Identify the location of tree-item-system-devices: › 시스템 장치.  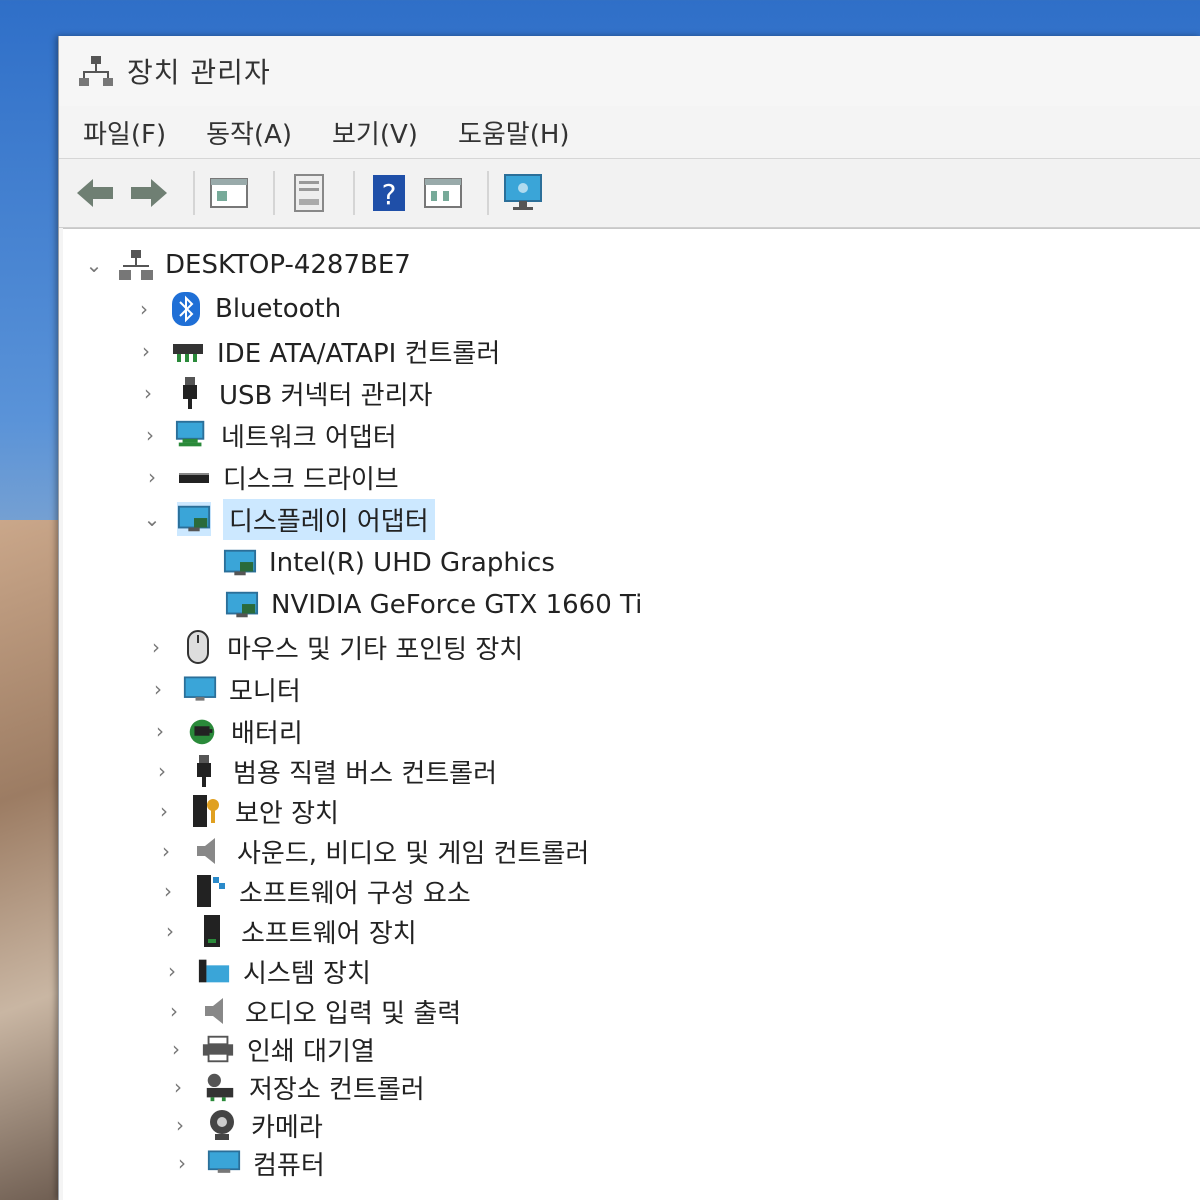
(266, 971).